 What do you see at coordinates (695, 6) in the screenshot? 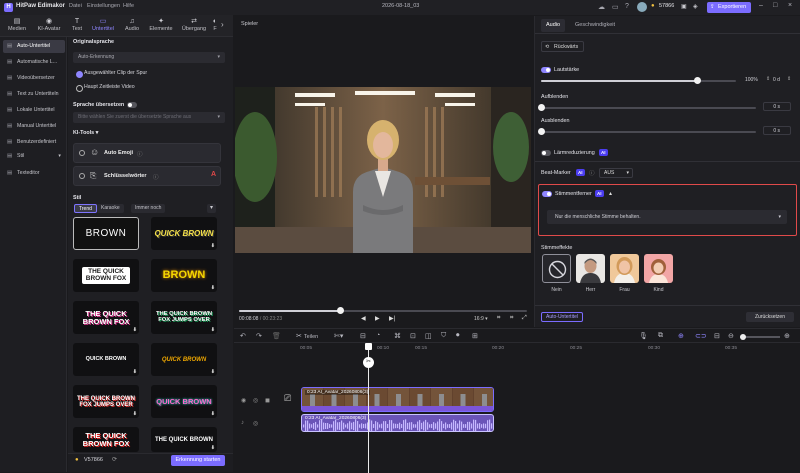
I see `bag-icon: ◈` at bounding box center [695, 6].